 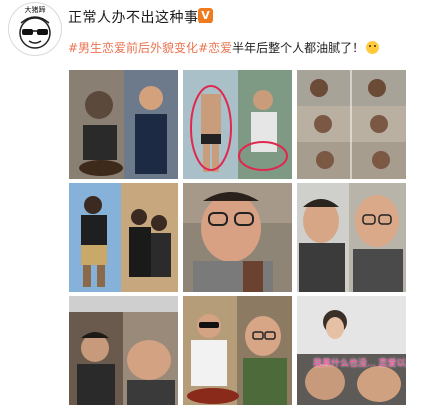 What do you see at coordinates (35, 29) in the screenshot?
I see `avatar: 大猪蹄` at bounding box center [35, 29].